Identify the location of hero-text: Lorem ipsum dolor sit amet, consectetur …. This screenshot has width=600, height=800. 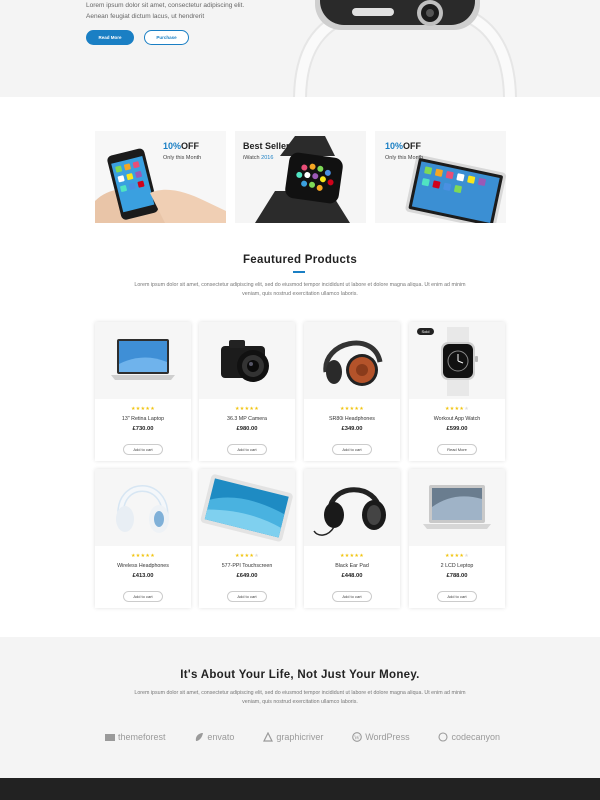
(165, 11).